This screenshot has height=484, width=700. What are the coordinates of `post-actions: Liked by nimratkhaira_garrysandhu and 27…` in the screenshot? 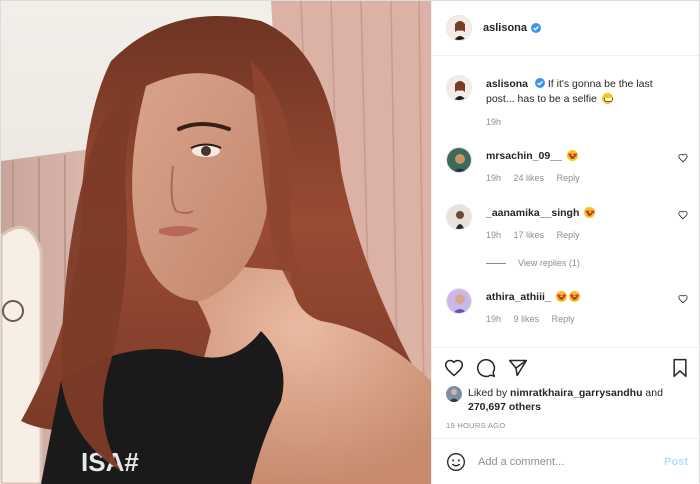 It's located at (566, 388).